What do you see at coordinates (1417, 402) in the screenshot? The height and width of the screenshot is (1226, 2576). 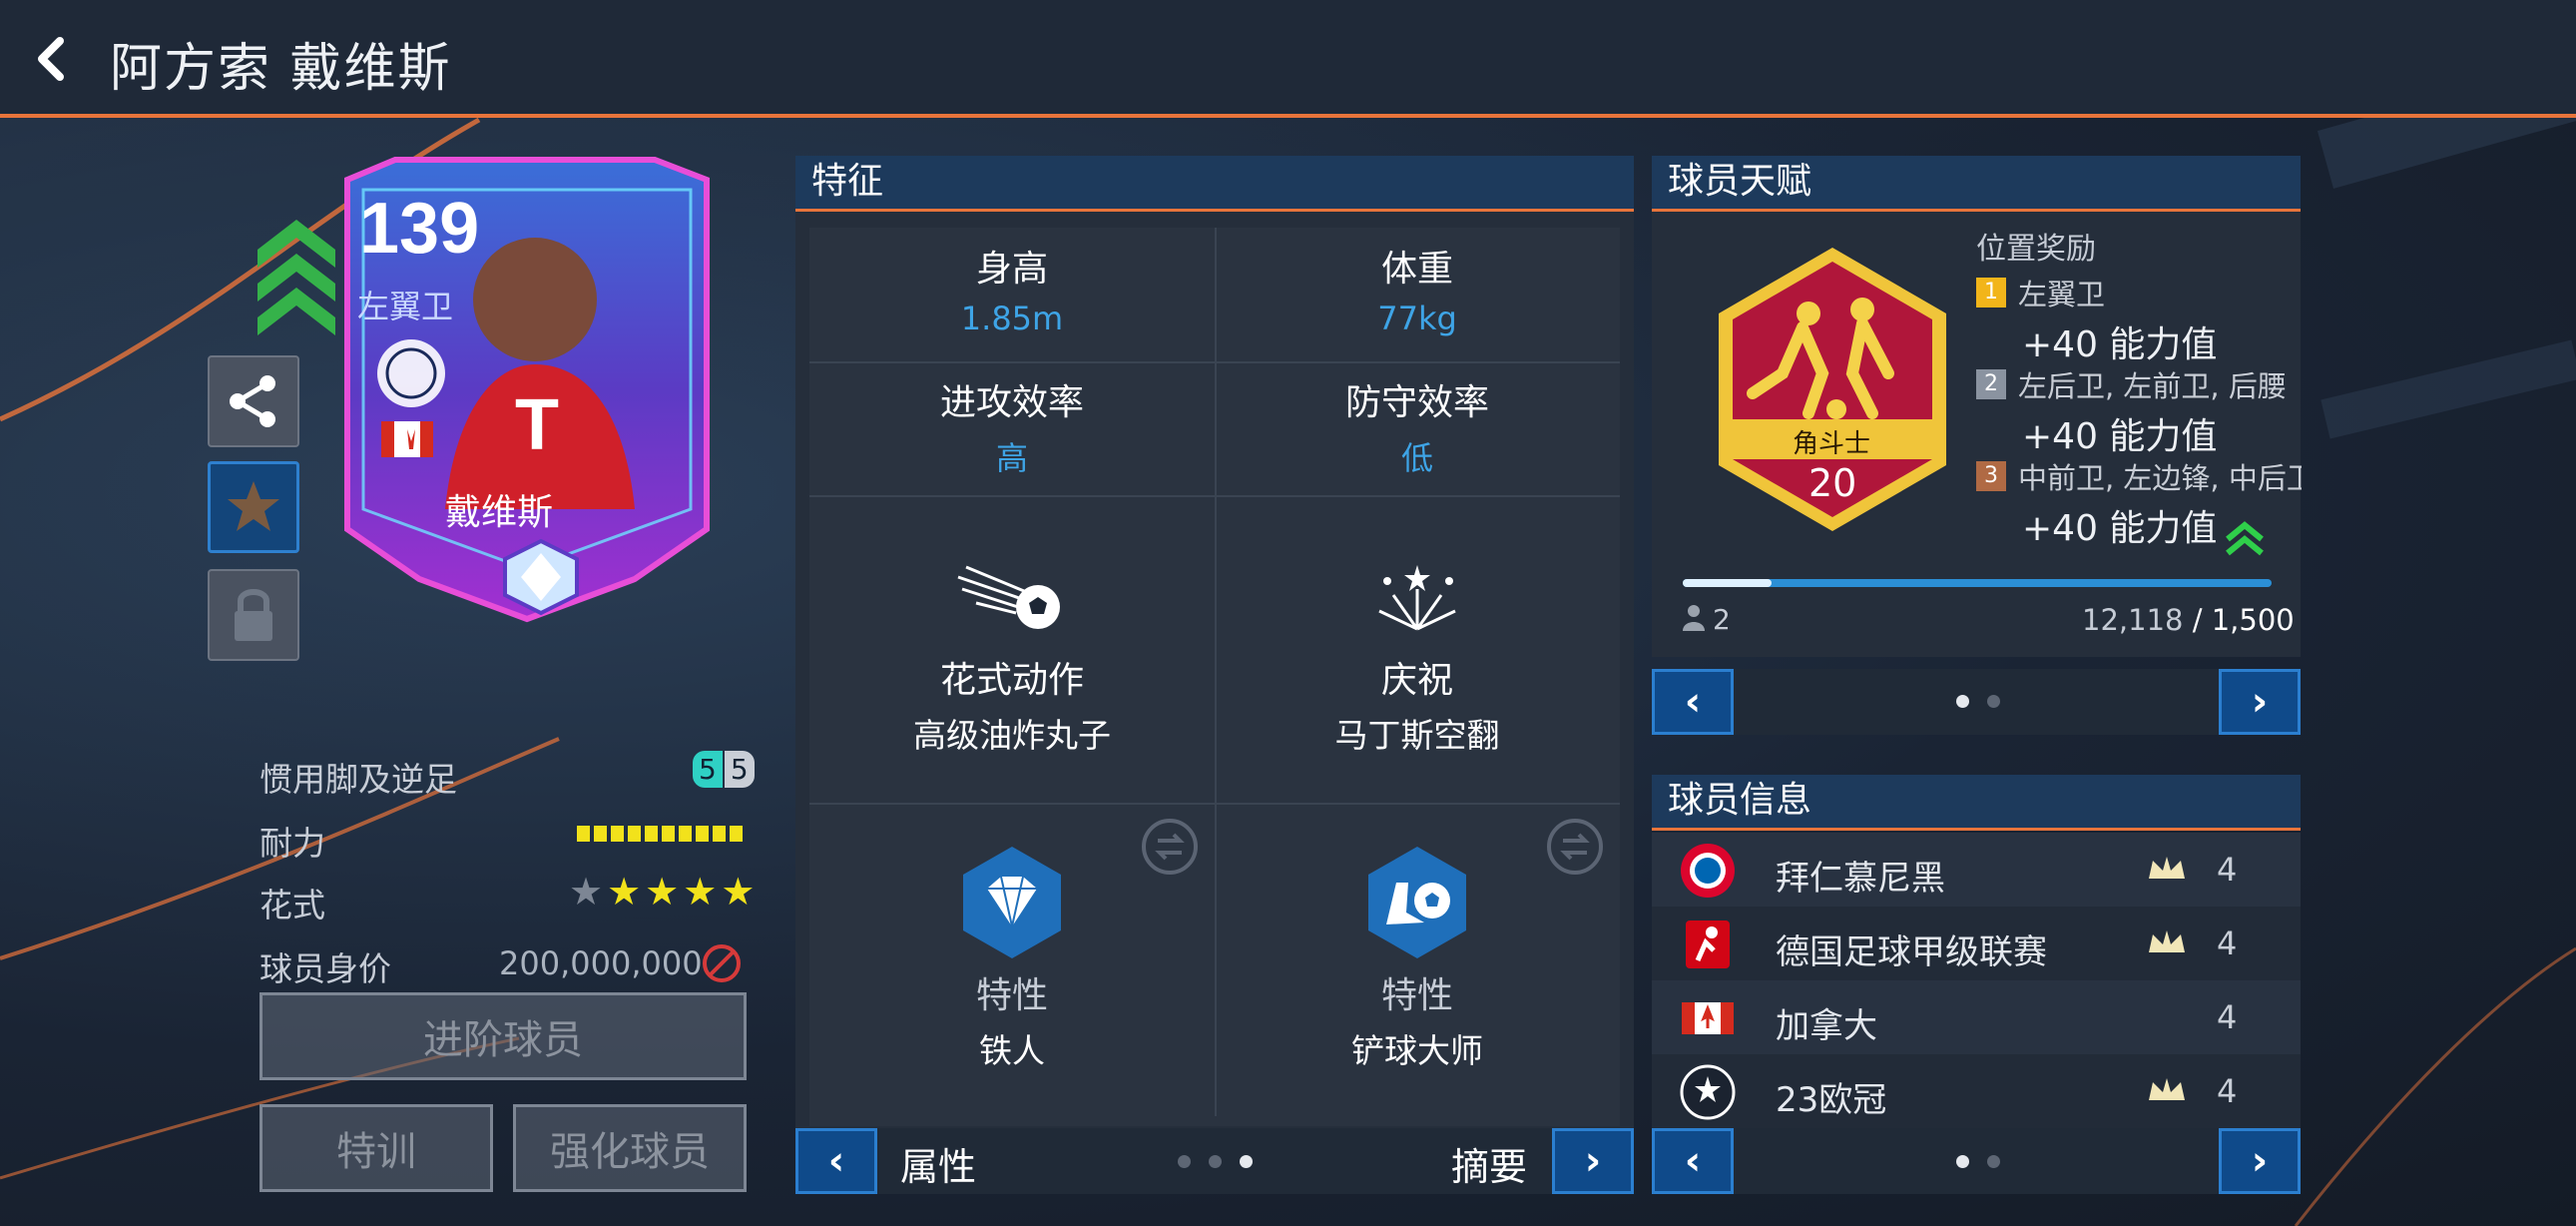 I see `defense-label: 防守效率` at bounding box center [1417, 402].